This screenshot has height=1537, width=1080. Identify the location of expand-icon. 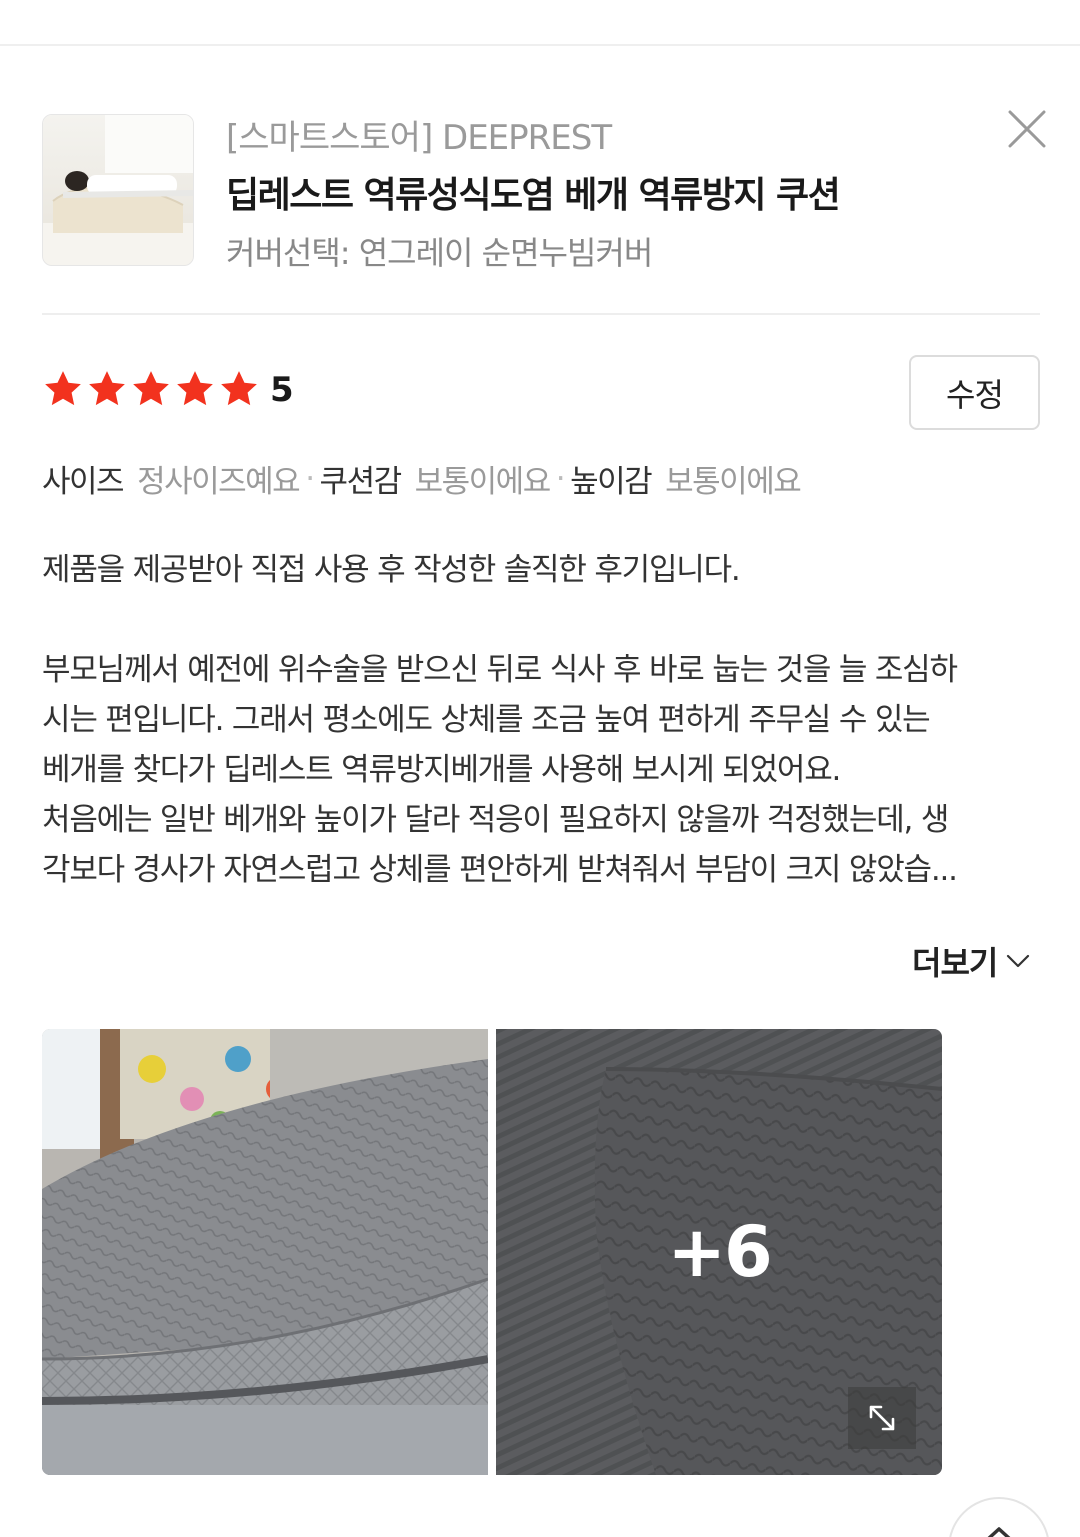
(882, 1418).